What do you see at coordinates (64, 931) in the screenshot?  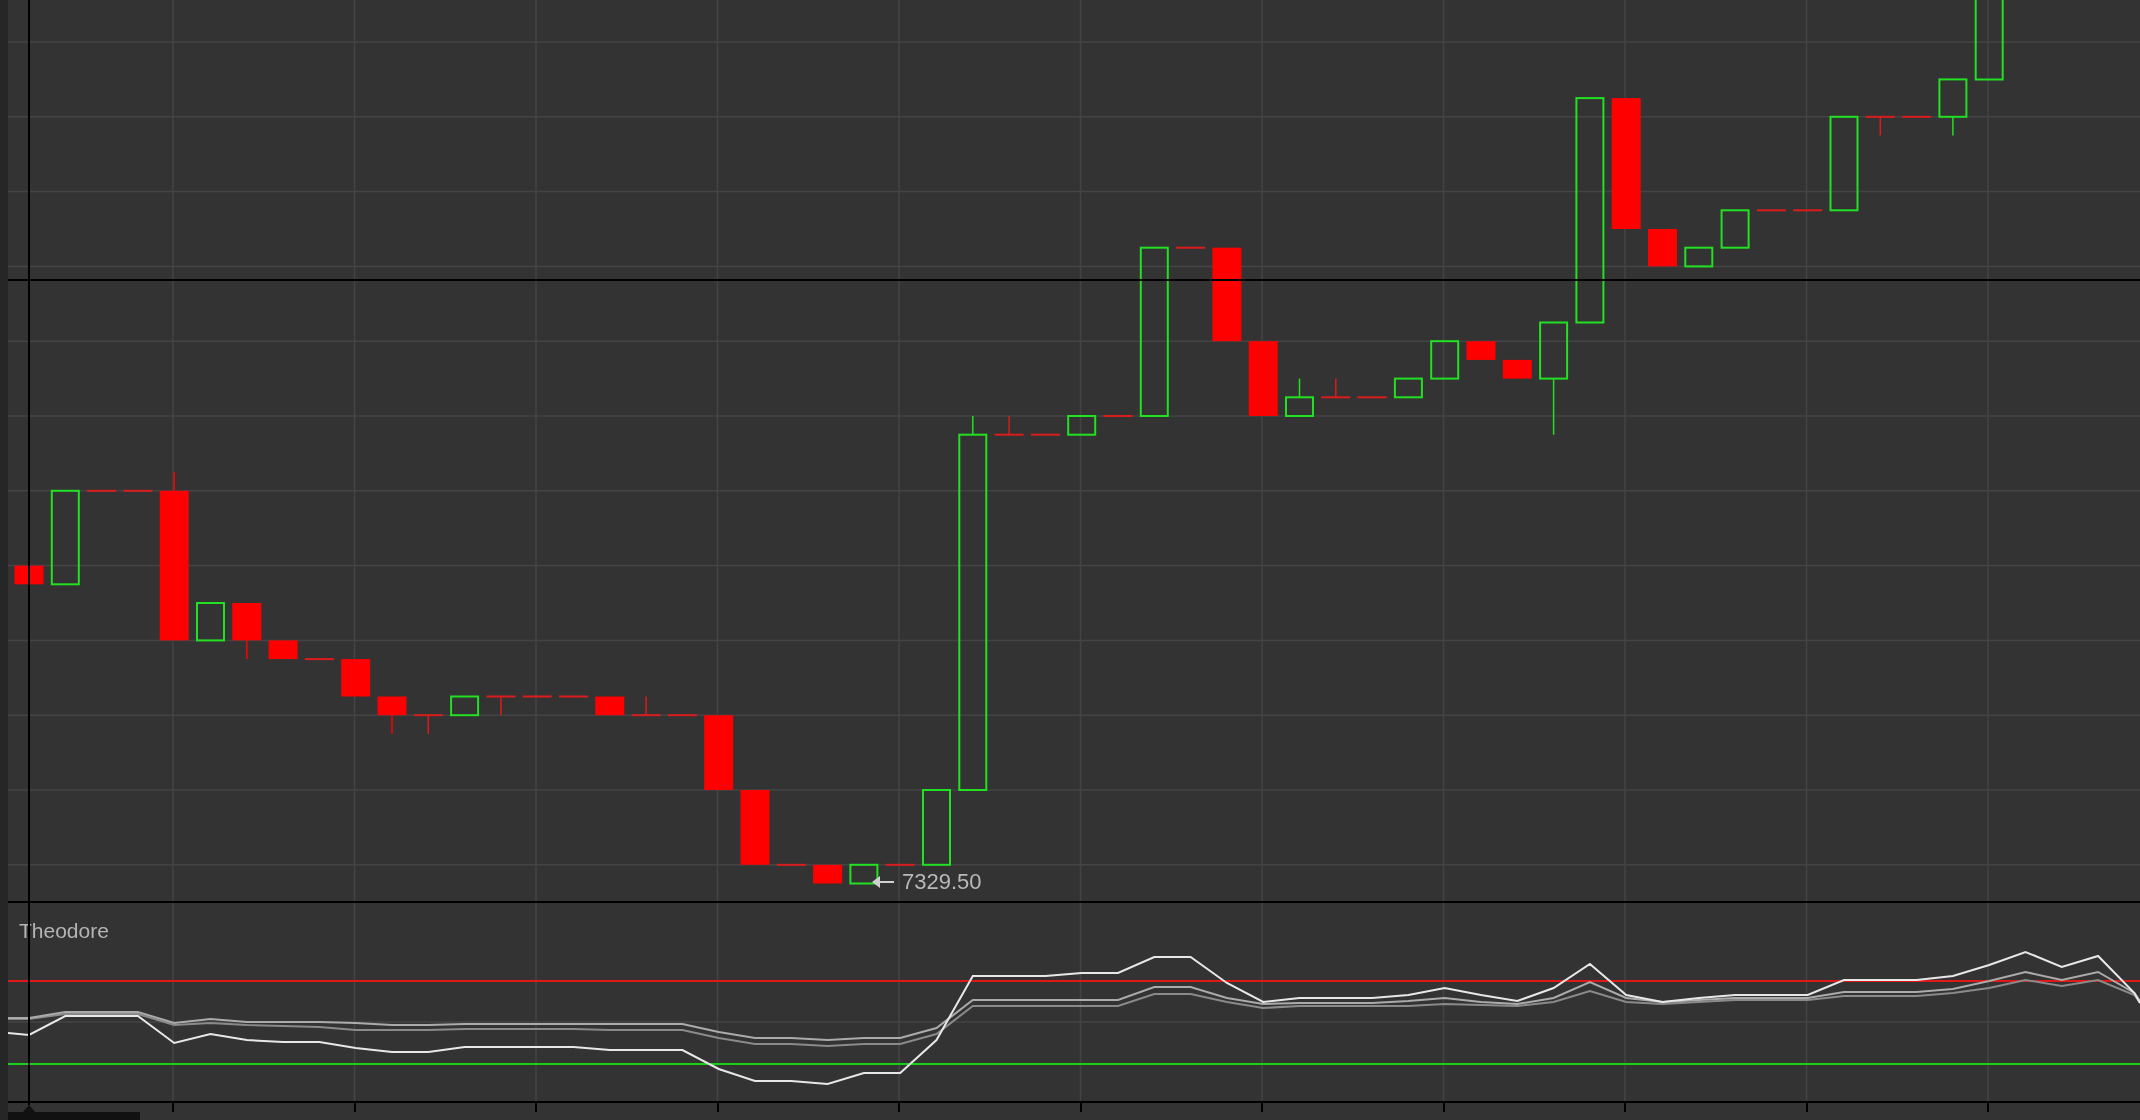 I see `indicator-title: Theodore` at bounding box center [64, 931].